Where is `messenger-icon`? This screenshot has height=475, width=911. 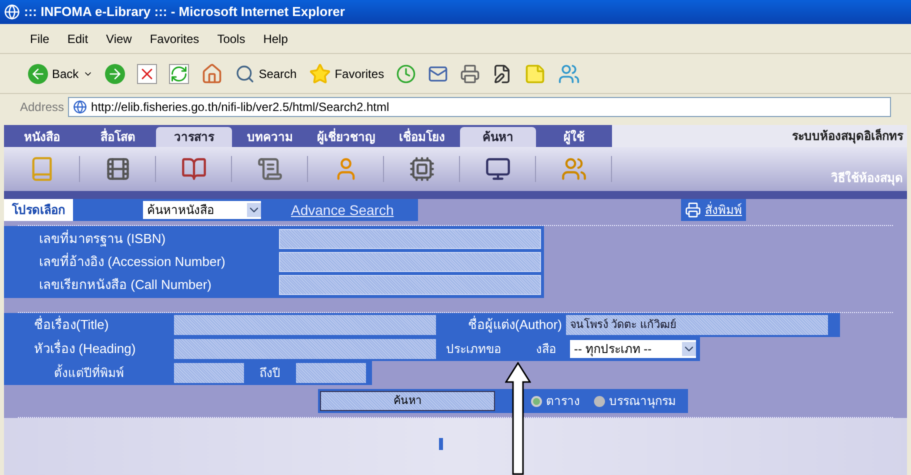
messenger-icon is located at coordinates (569, 73).